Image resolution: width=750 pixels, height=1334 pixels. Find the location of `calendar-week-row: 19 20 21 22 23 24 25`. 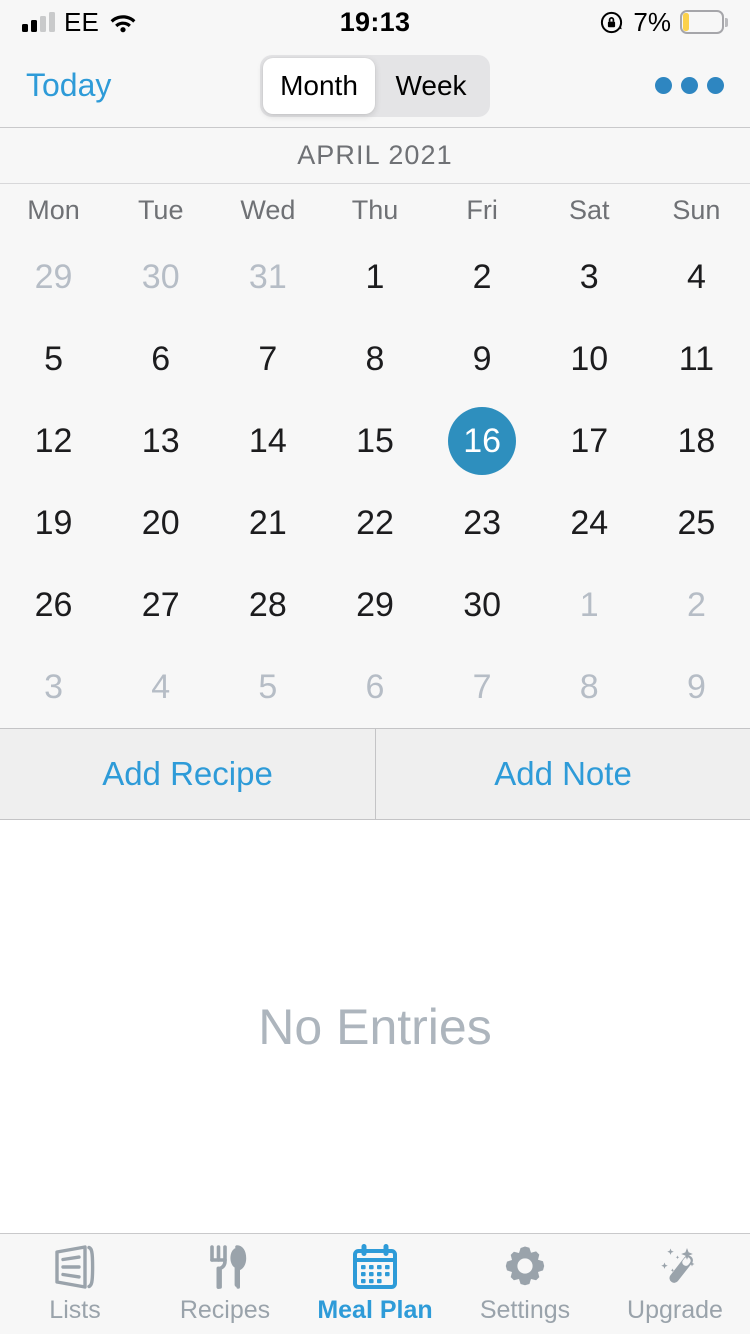

calendar-week-row: 19 20 21 22 23 24 25 is located at coordinates (375, 523).